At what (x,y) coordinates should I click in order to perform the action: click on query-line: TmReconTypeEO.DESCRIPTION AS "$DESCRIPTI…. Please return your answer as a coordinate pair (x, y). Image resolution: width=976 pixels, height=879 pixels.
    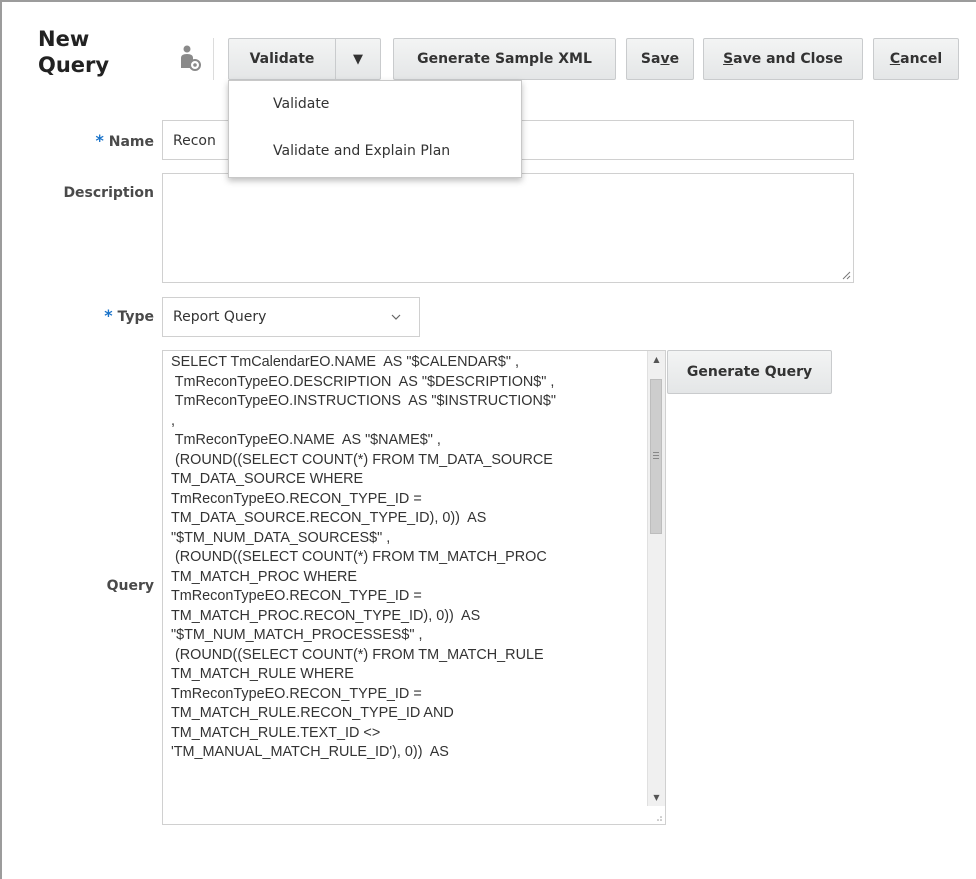
    Looking at the image, I should click on (363, 381).